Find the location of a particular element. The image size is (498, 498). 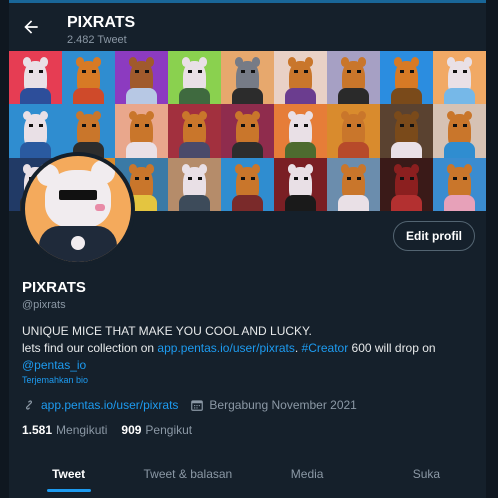

profile-tabs: Tweet Tweet & balasan Media Suka is located at coordinates (247, 474).